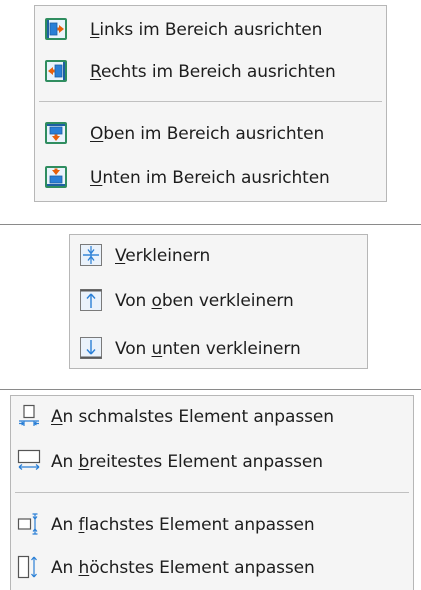 Image resolution: width=421 pixels, height=590 pixels. I want to click on menu-item-label: Von oben verkleinern, so click(204, 301).